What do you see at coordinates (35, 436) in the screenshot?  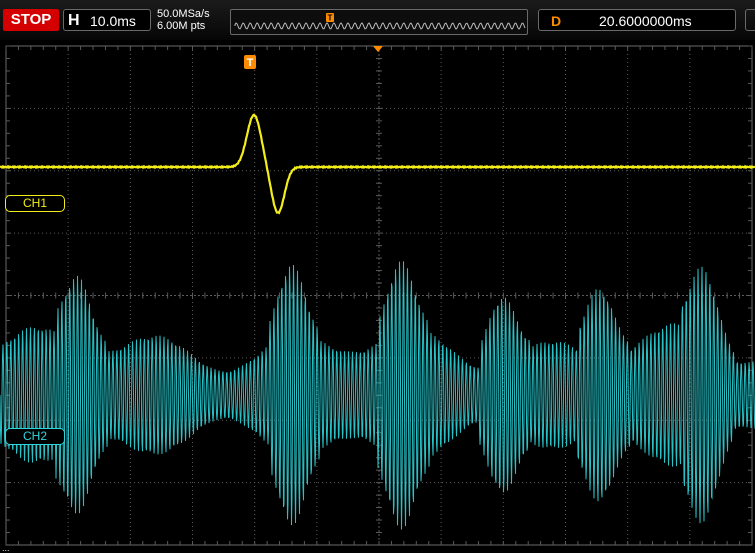 I see `ch2-label: CH2` at bounding box center [35, 436].